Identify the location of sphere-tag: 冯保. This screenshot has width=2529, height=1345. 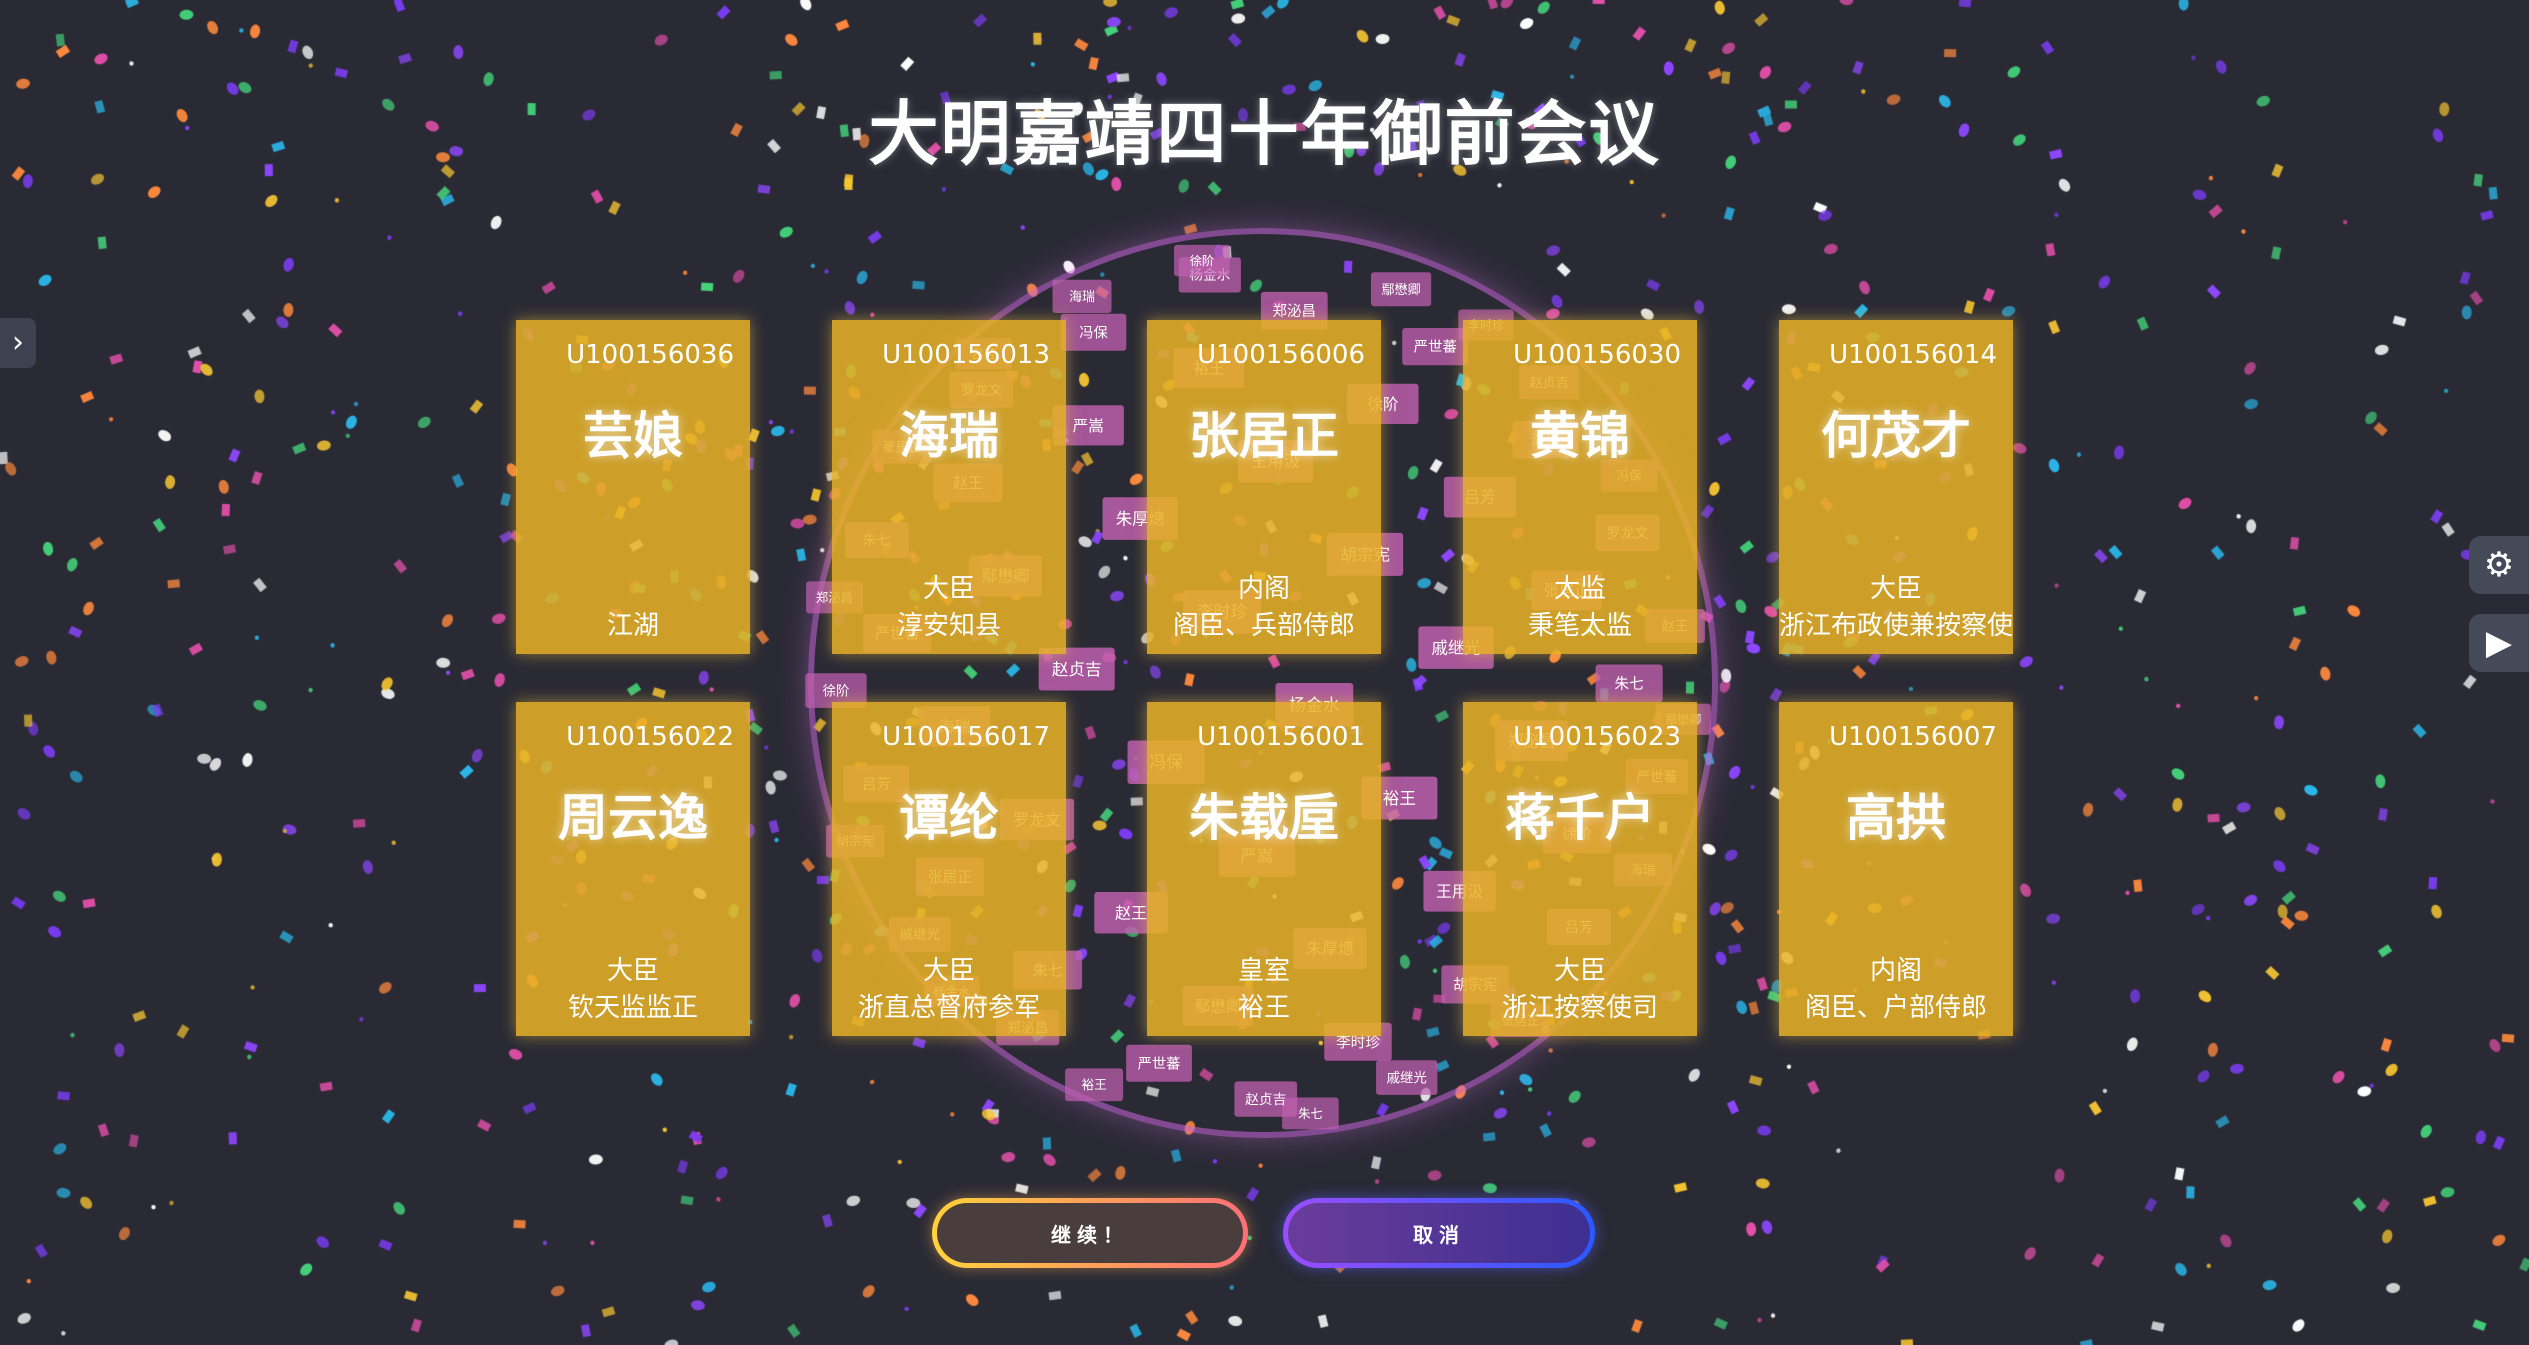
(1093, 332).